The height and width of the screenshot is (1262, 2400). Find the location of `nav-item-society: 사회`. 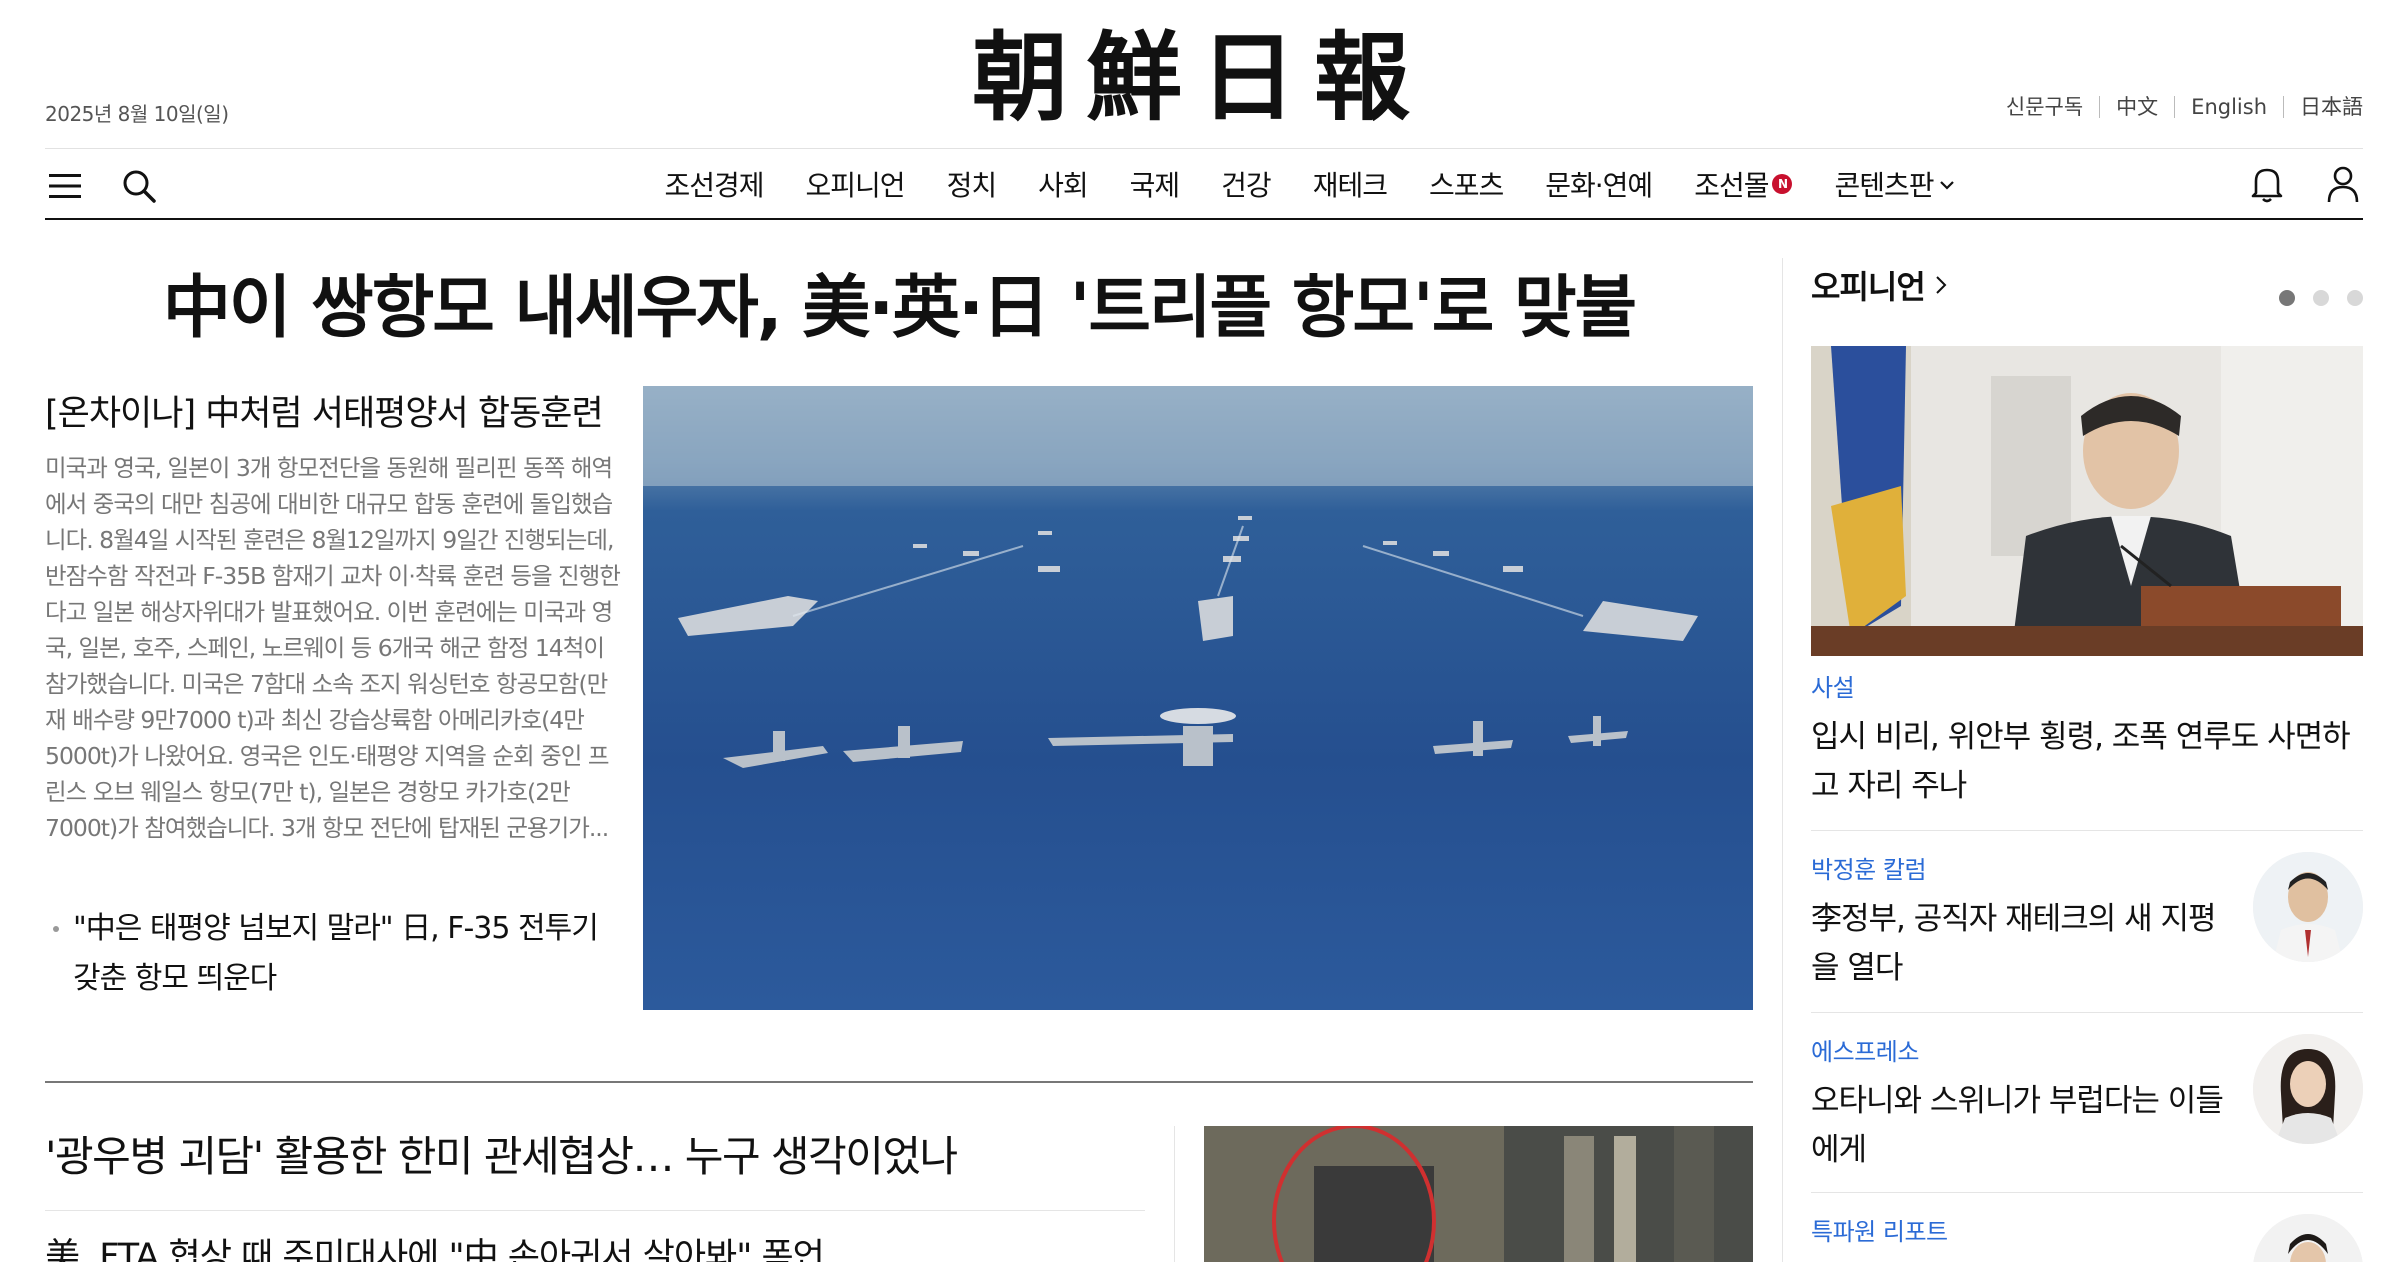

nav-item-society: 사회 is located at coordinates (1063, 184).